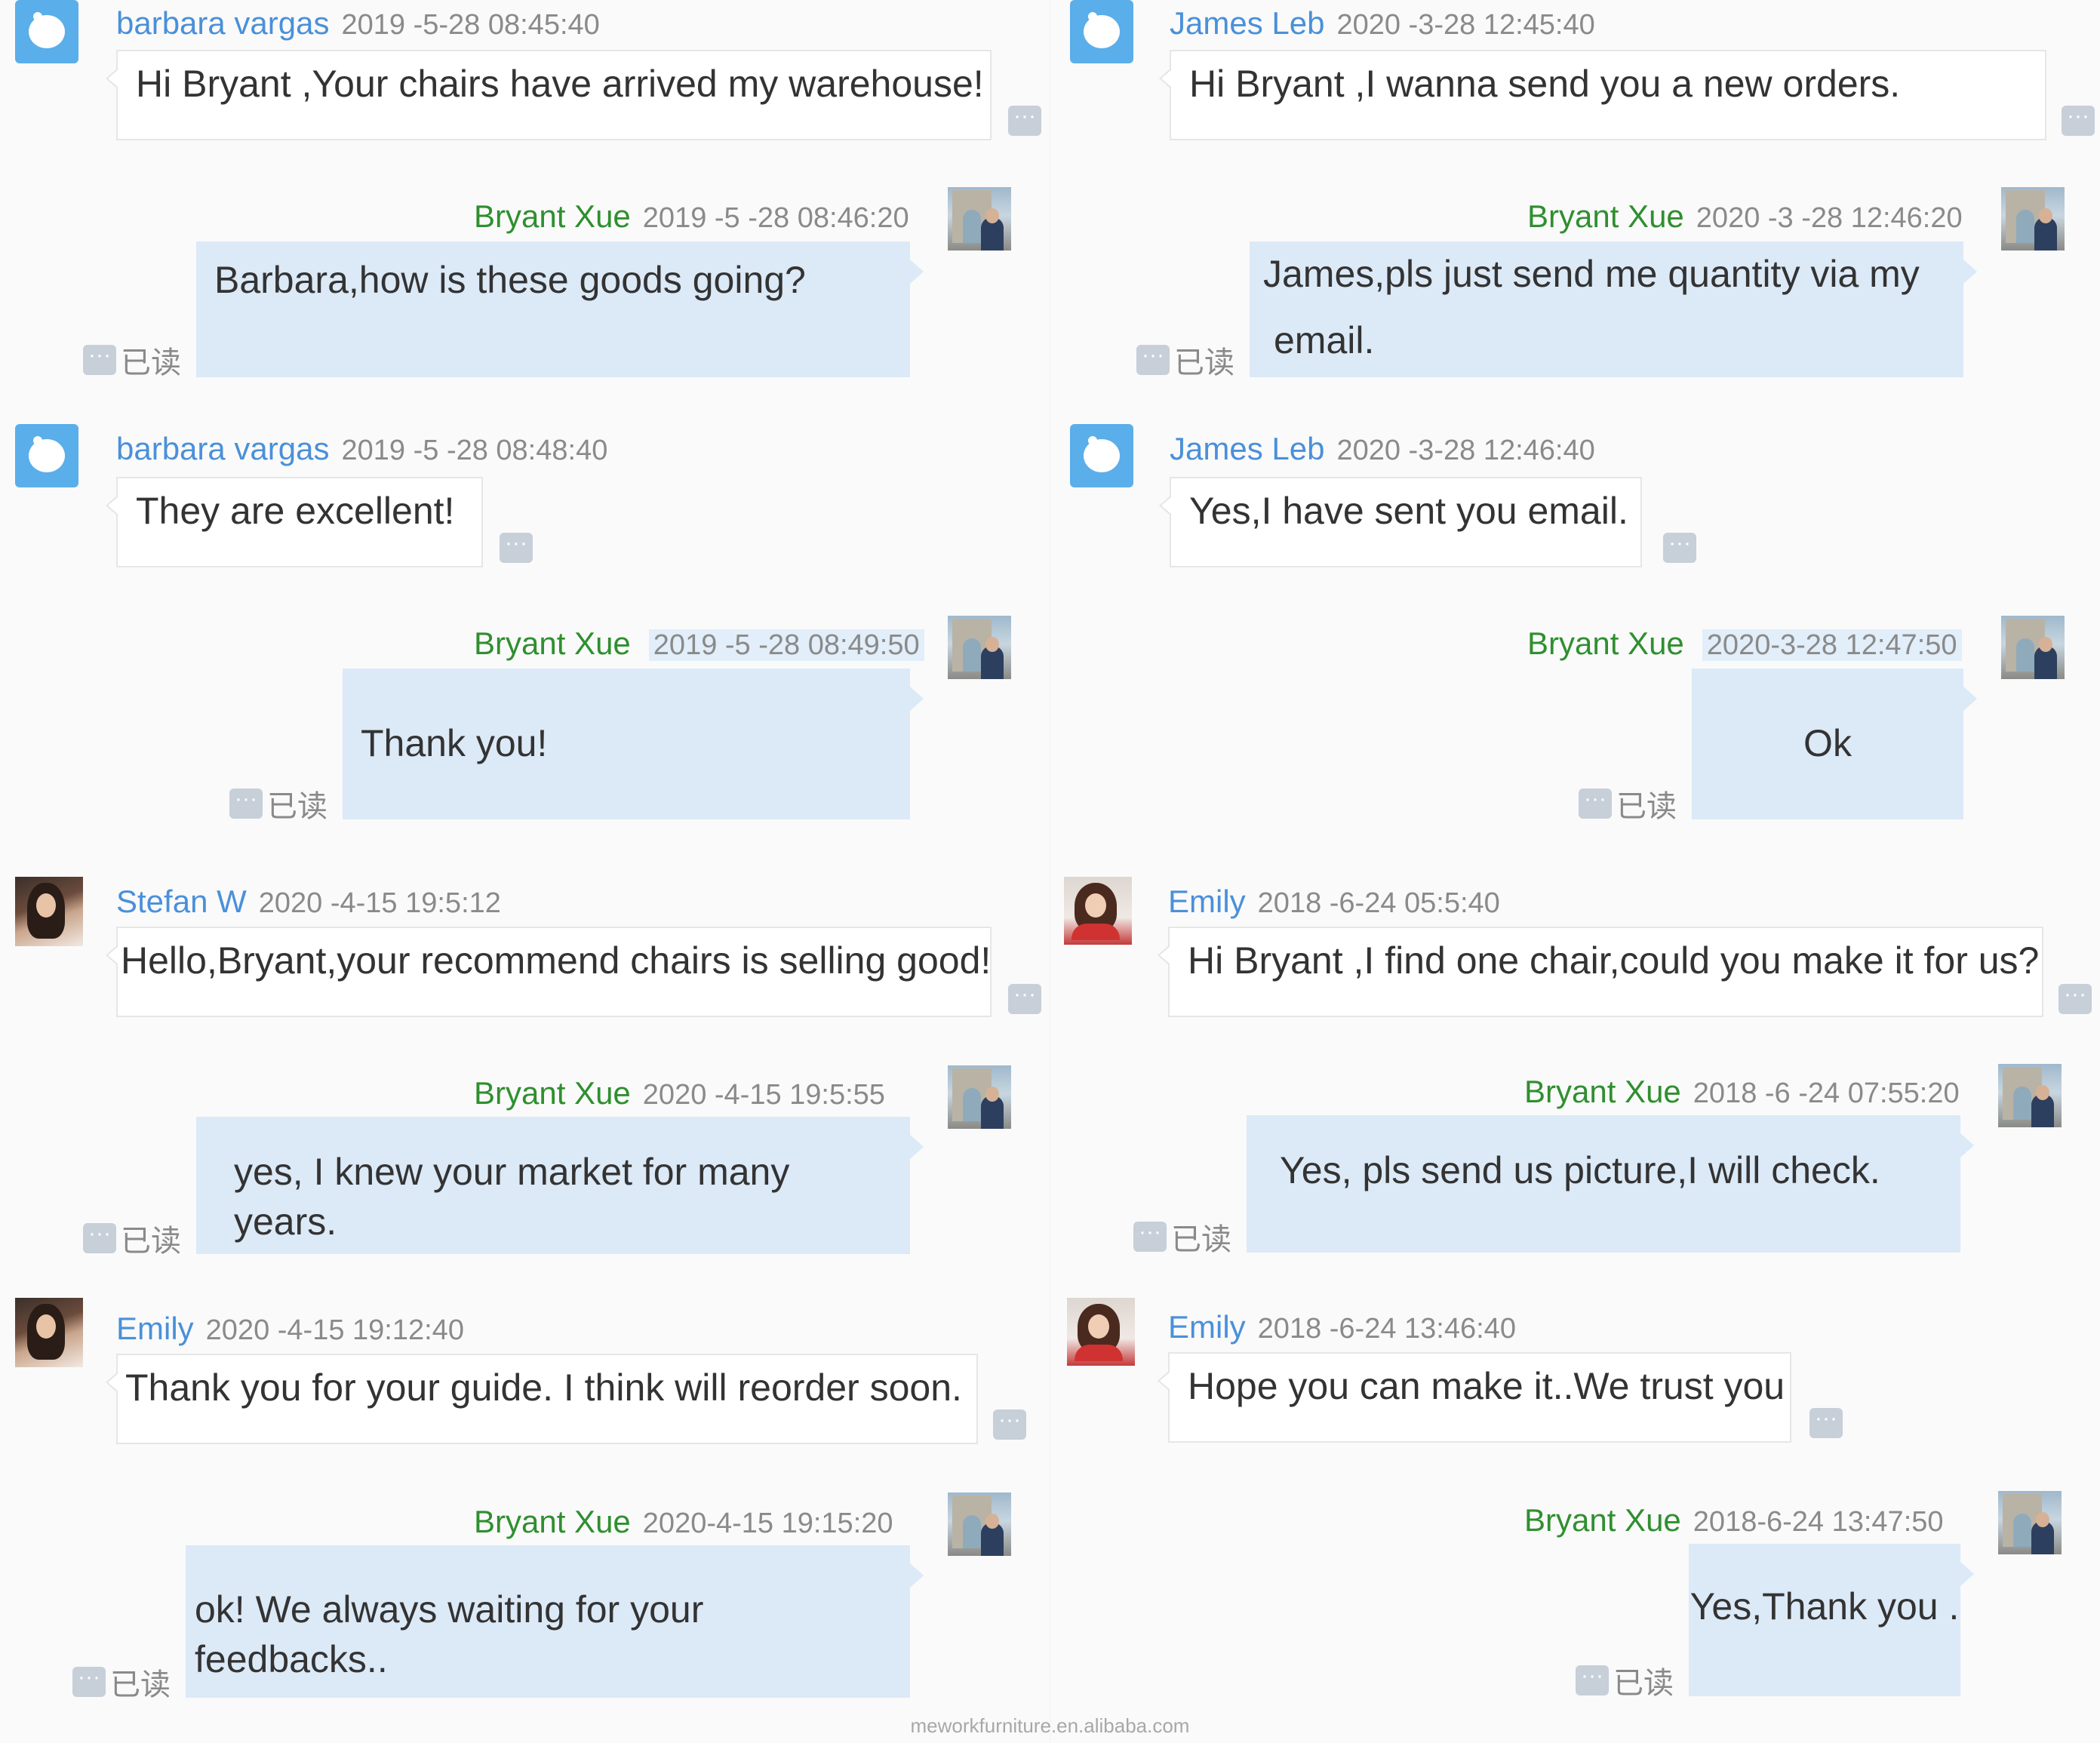  What do you see at coordinates (1829, 218) in the screenshot?
I see `message-time: 2020 -3 -28 12:46:20` at bounding box center [1829, 218].